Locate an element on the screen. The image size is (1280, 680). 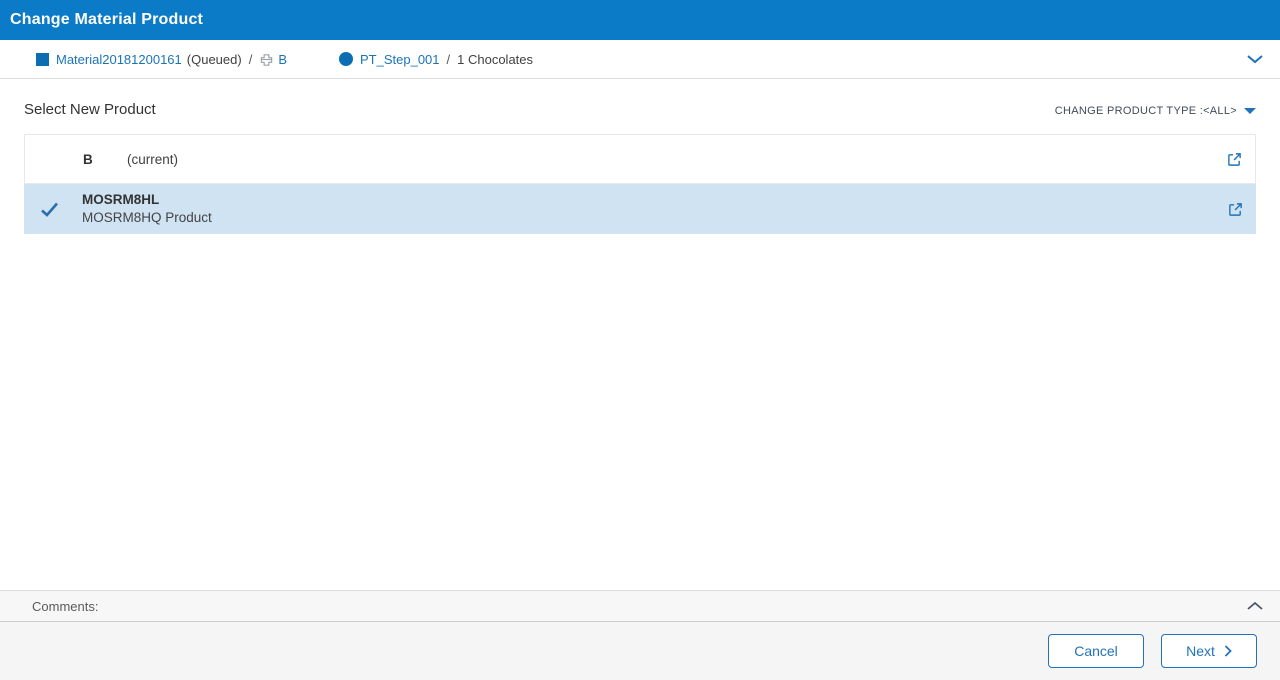
product-name-block: MOSRM8HL MOSRM8HQ Product is located at coordinates (147, 209).